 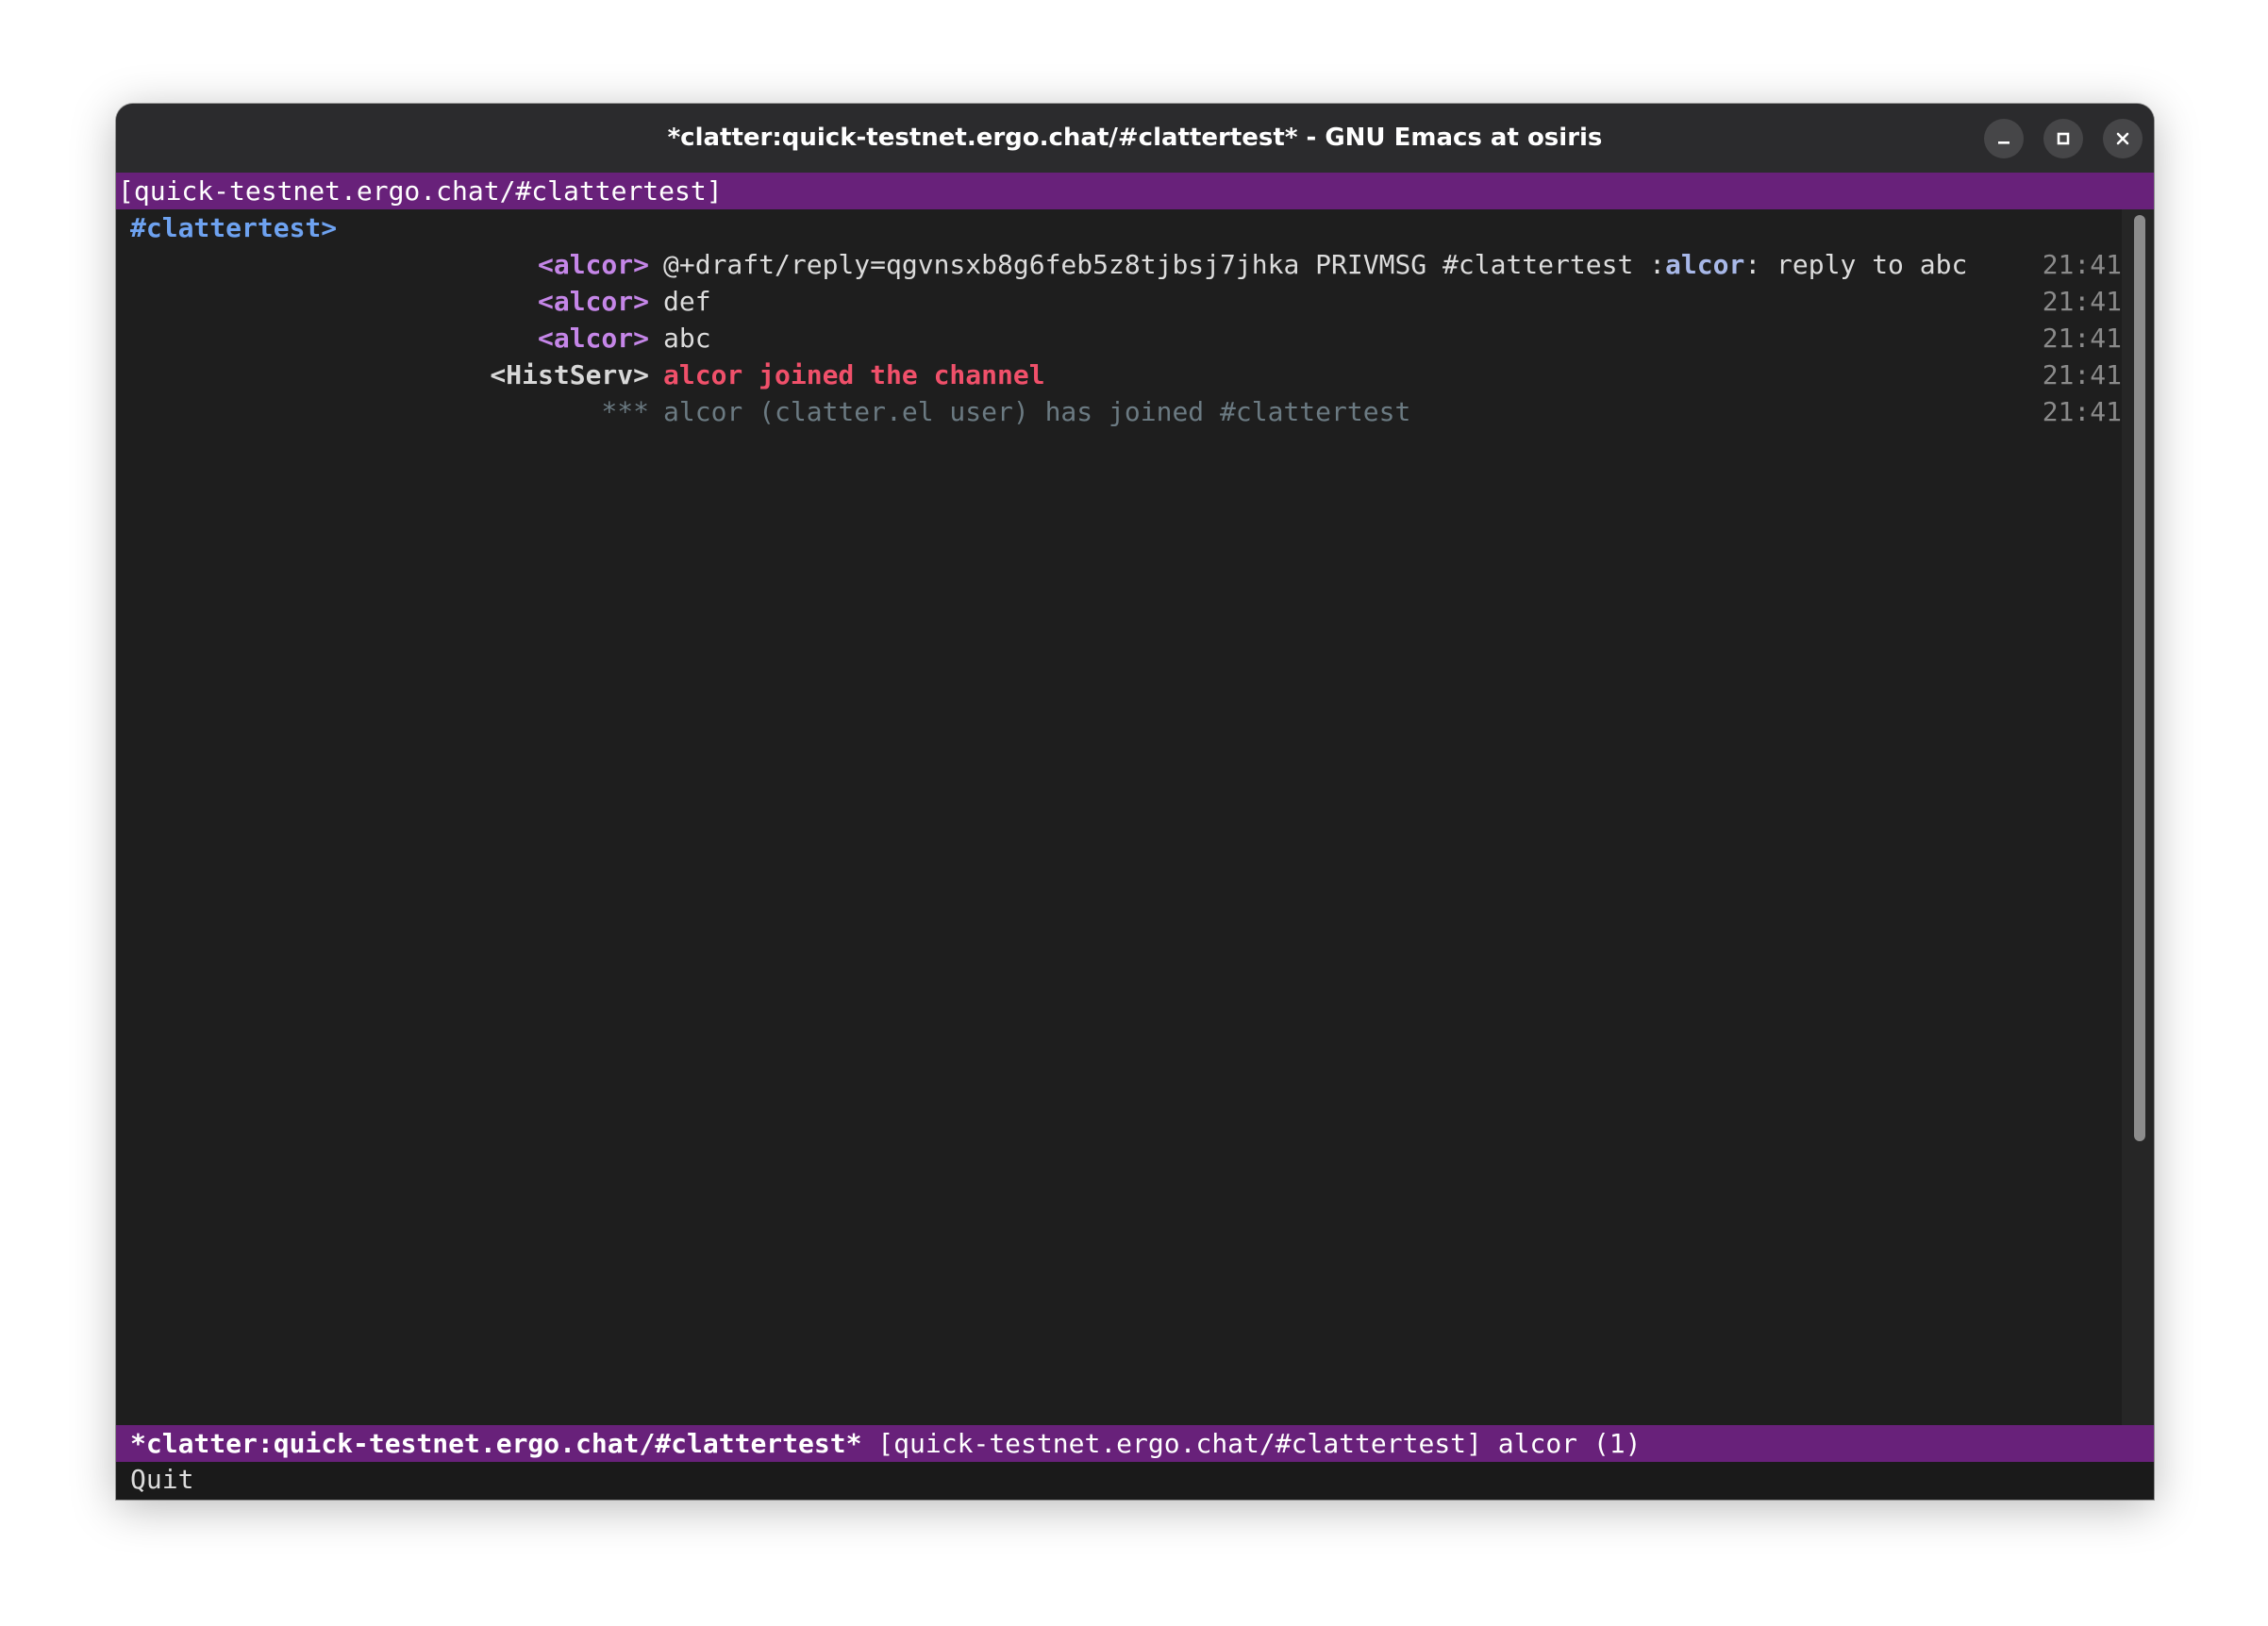 I want to click on maximize-icon, so click(x=2063, y=139).